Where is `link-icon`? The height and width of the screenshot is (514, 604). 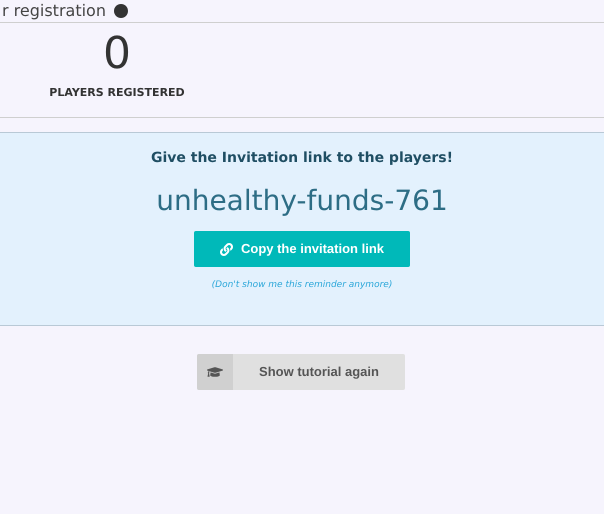
link-icon is located at coordinates (226, 249).